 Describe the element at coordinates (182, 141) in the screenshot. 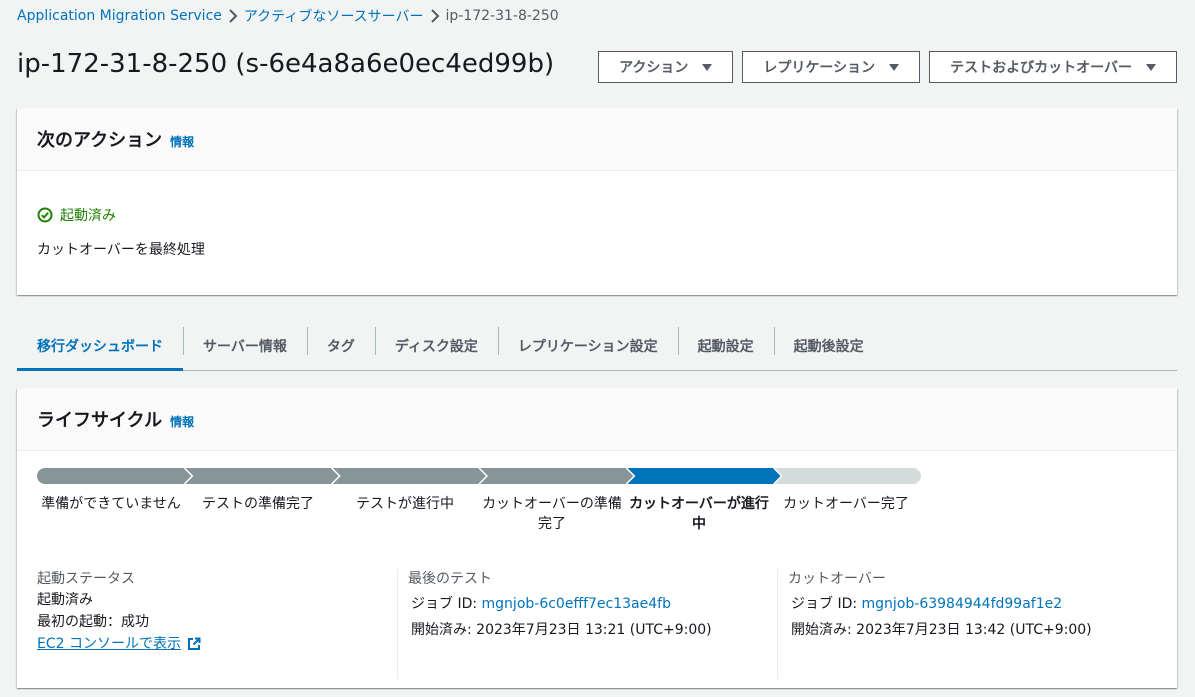

I see `next-actions-info-link: 情報` at that location.